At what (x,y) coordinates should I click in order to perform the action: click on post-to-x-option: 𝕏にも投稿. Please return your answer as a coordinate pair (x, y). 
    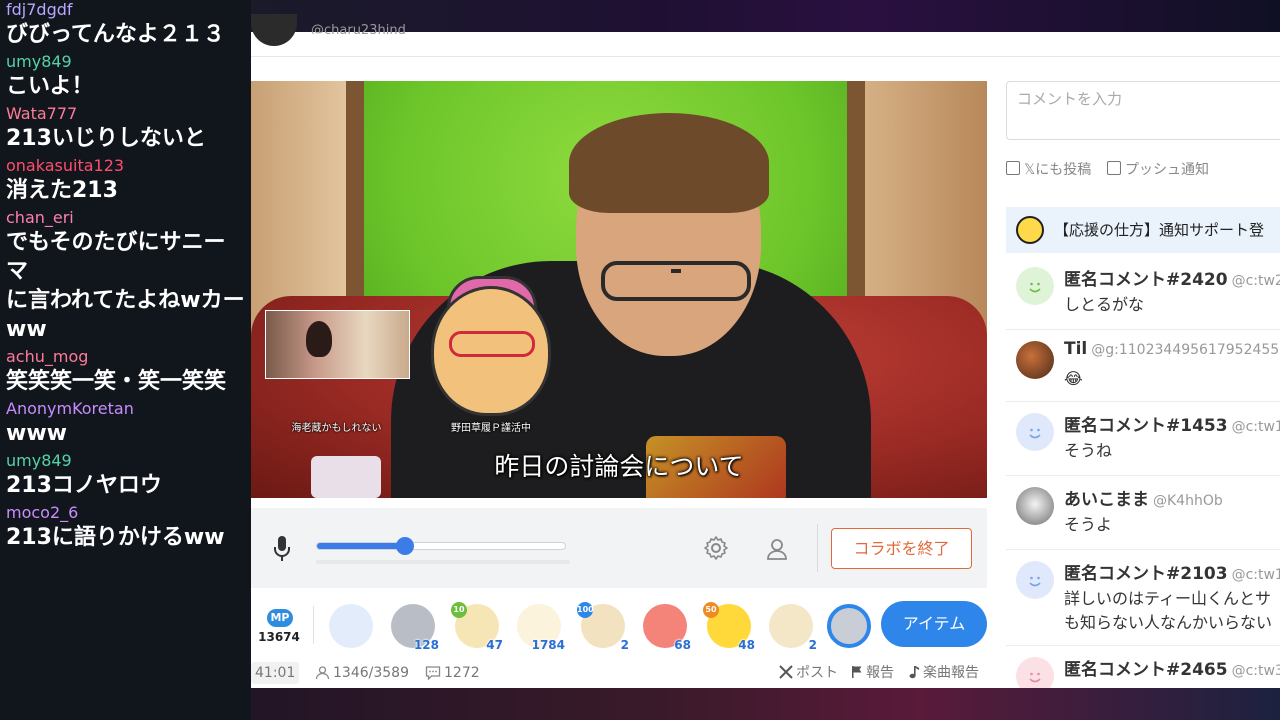
    Looking at the image, I should click on (1048, 169).